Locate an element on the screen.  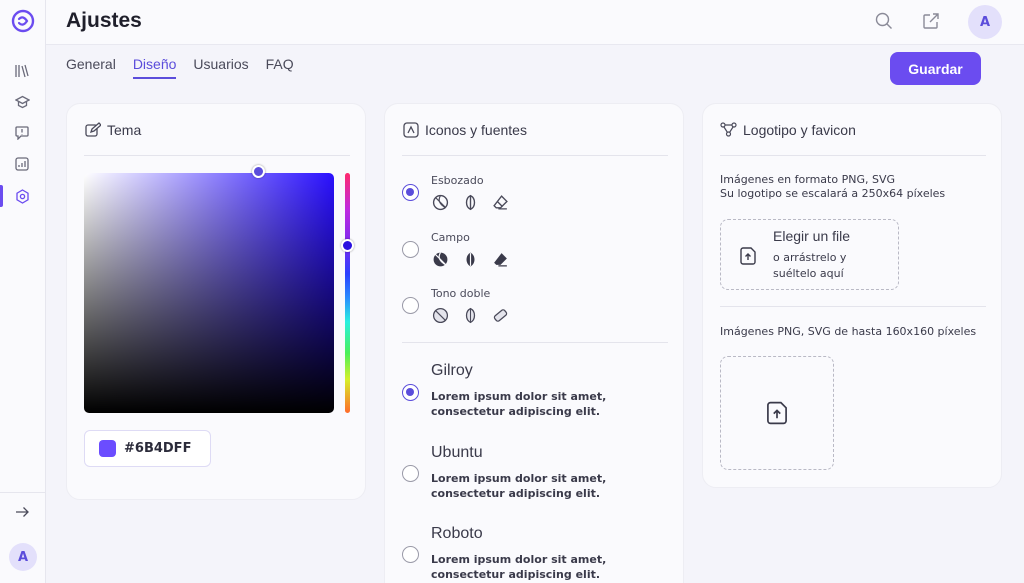
tab-diseno: Diseño is located at coordinates (154, 67).